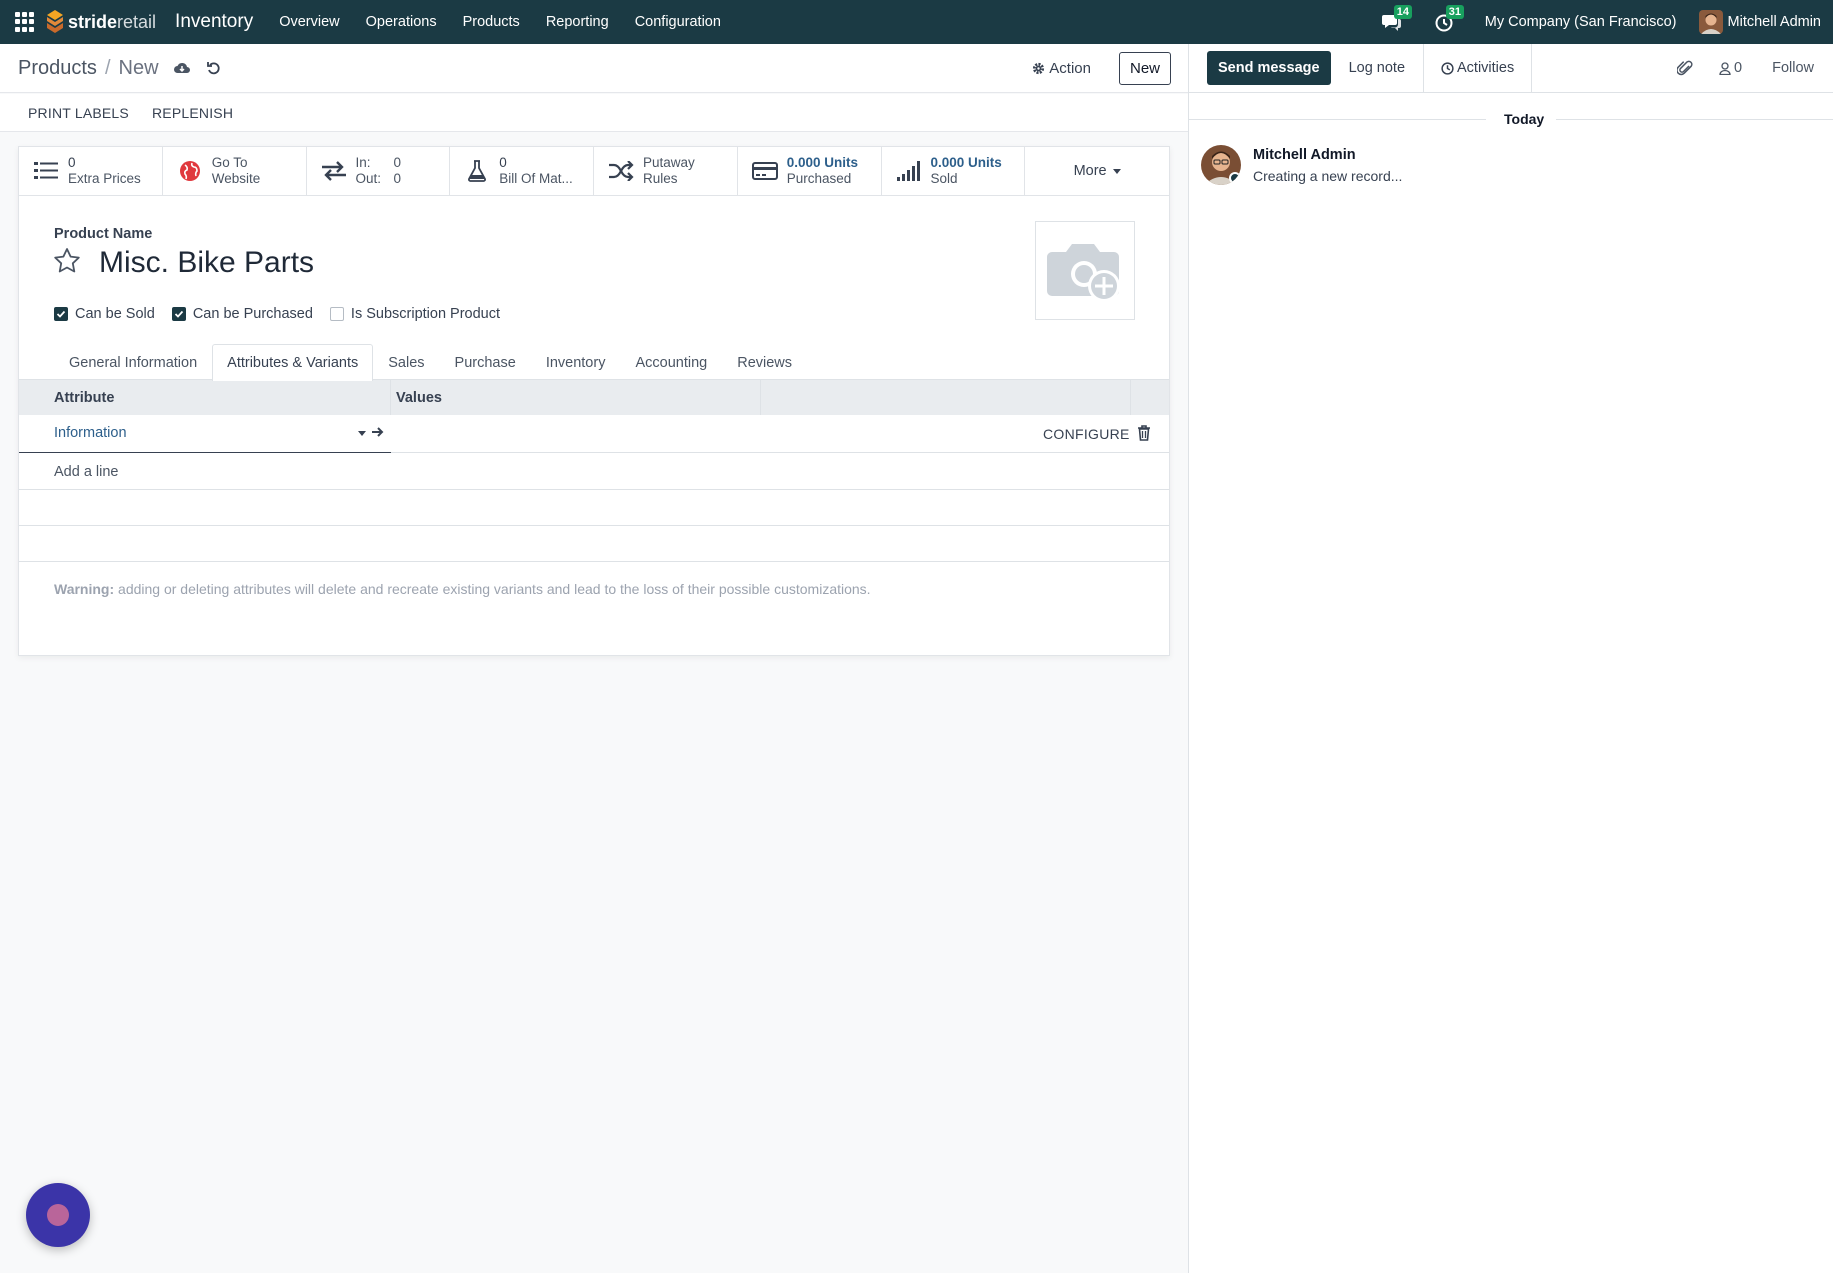 The image size is (1833, 1273). Describe the element at coordinates (378, 432) in the screenshot. I see `internal-link-arrow-icon` at that location.